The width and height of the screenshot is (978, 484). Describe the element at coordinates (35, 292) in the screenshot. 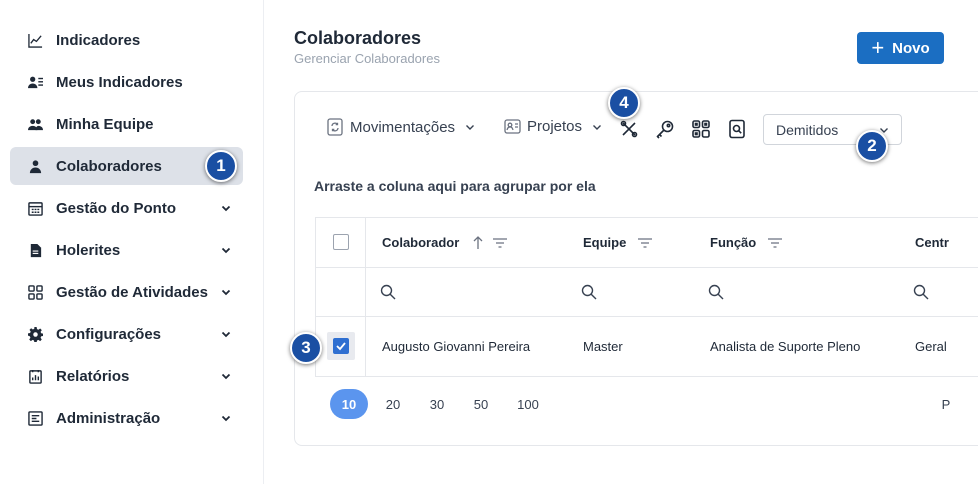

I see `grid-icon` at that location.